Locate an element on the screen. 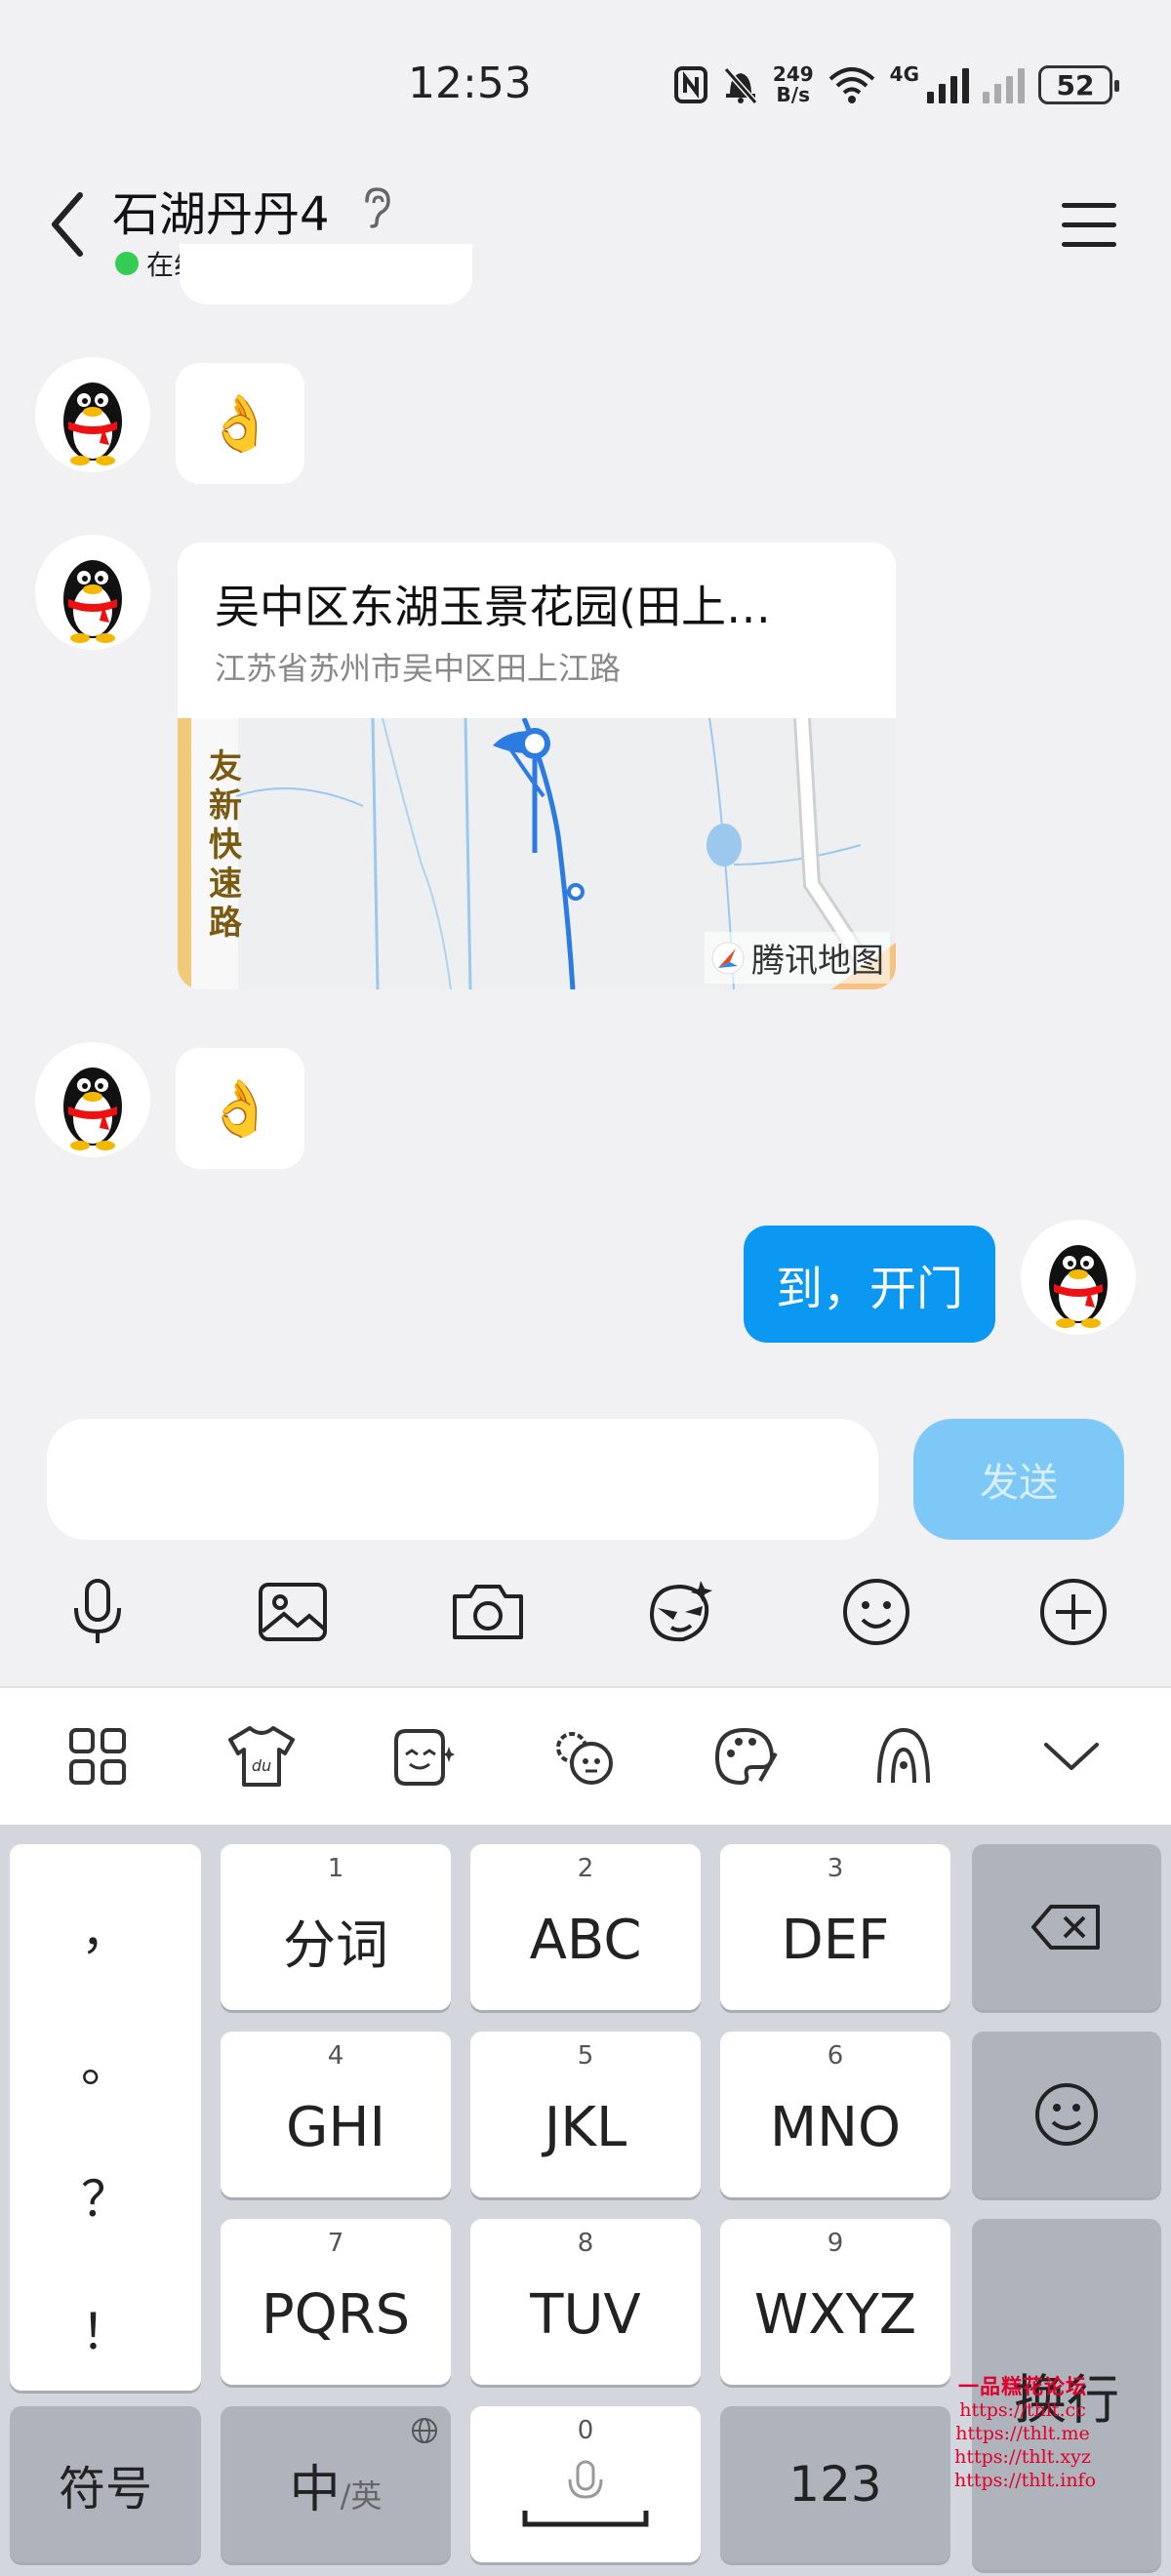 This screenshot has height=2576, width=1171. shirt-icon: du is located at coordinates (262, 1756).